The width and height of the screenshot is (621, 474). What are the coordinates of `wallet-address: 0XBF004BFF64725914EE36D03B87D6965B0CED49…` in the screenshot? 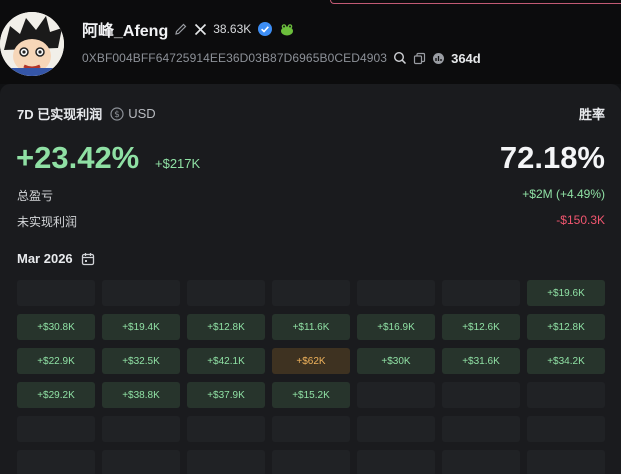 It's located at (235, 58).